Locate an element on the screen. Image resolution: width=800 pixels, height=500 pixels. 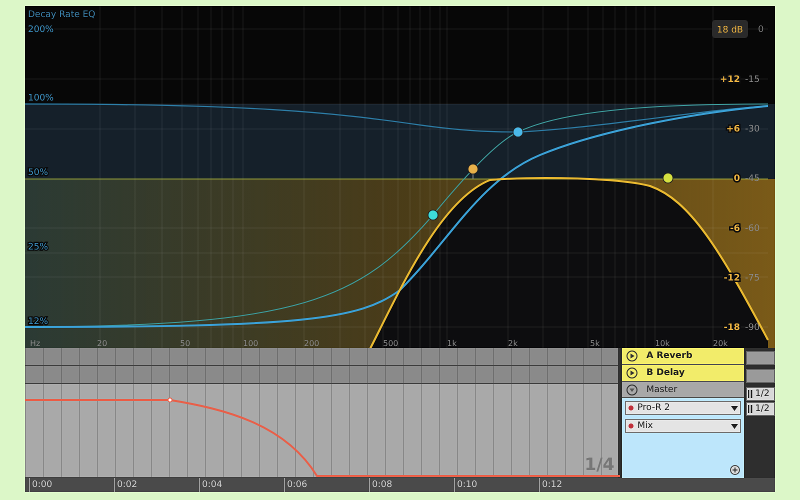
frequency-label: 1k is located at coordinates (452, 343).